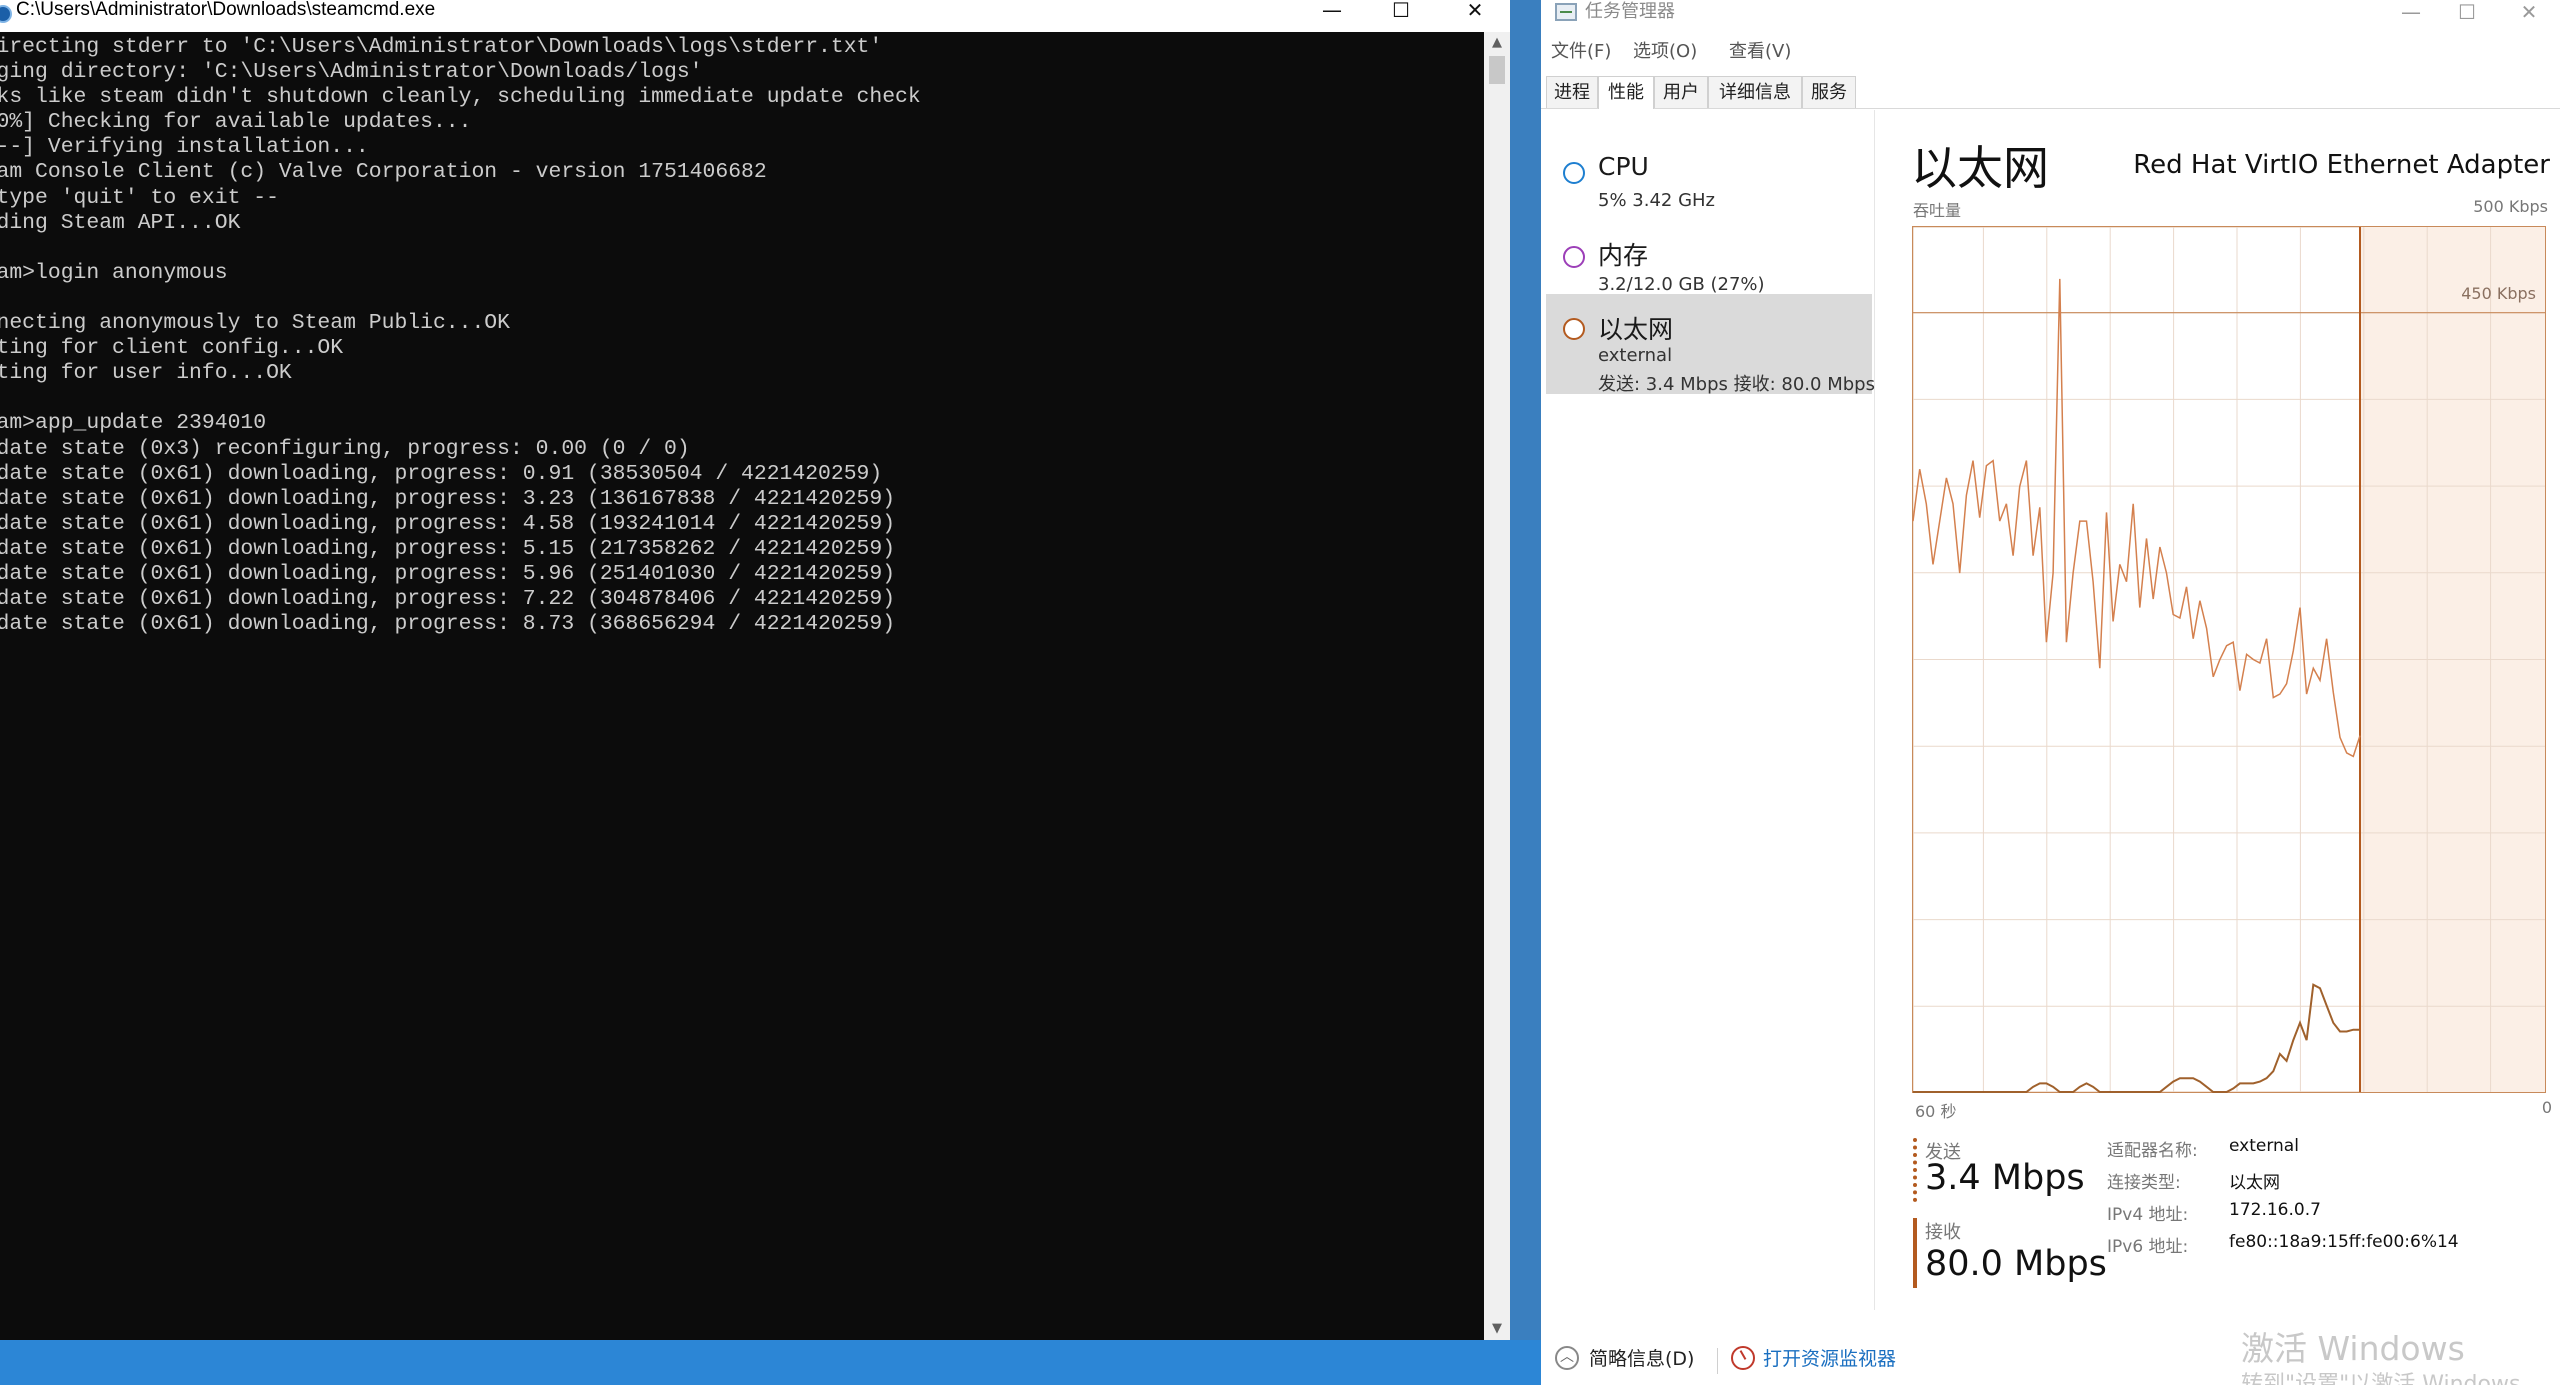 The width and height of the screenshot is (2560, 1385). I want to click on ethernet-label: 以太网, so click(1636, 329).